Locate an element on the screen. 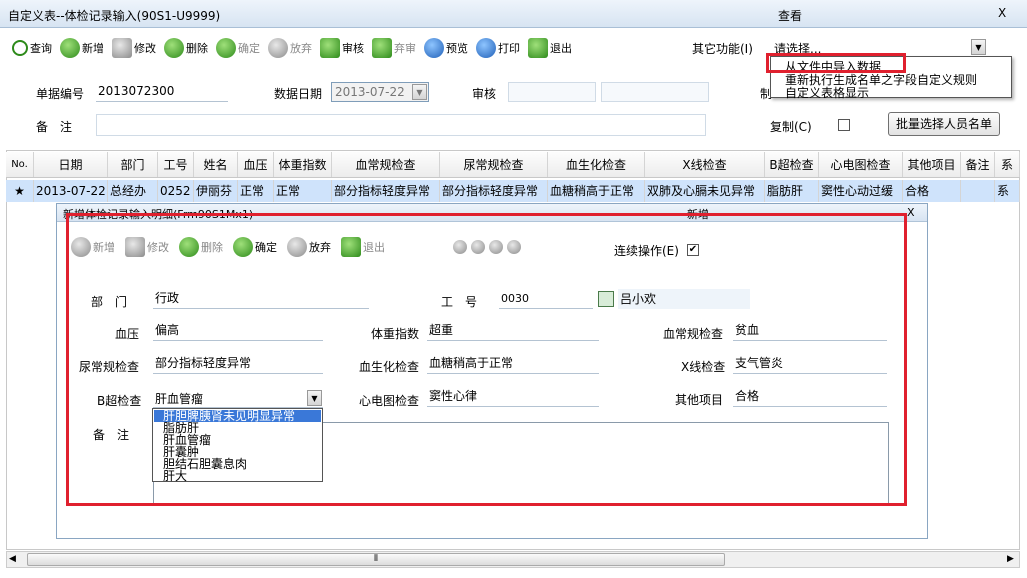 This screenshot has height=578, width=1027. confirm-button: 确定 is located at coordinates (238, 48).